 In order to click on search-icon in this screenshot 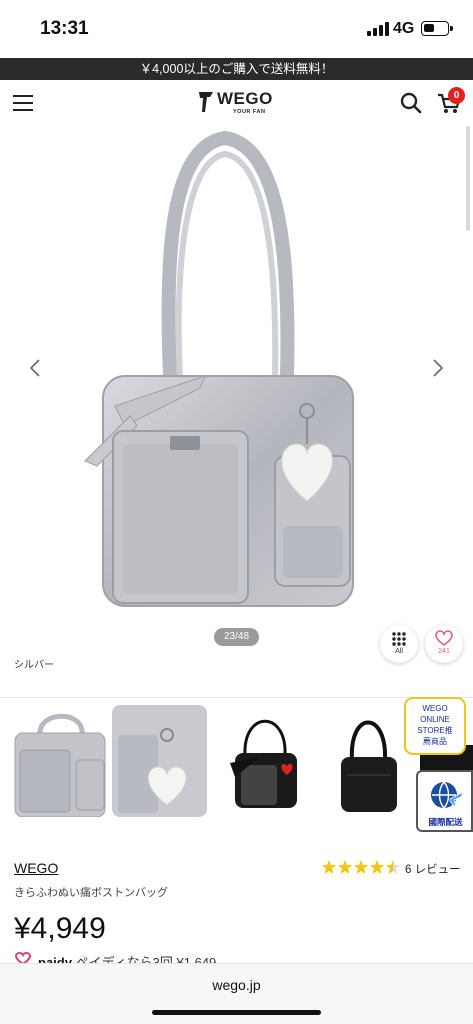, I will do `click(411, 103)`.